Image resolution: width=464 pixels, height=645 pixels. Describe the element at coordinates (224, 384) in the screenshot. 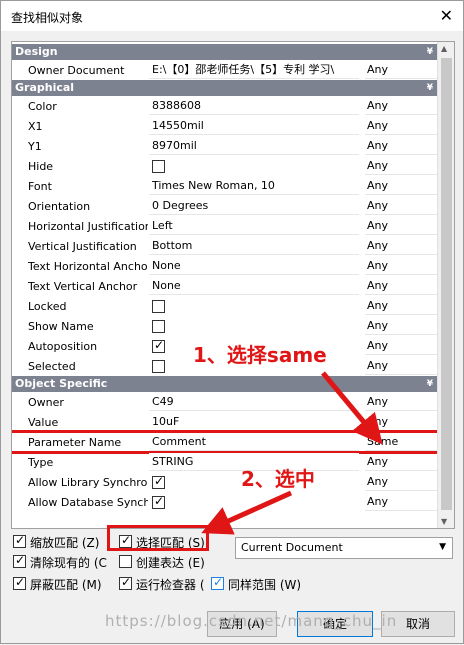

I see `section-object-specific: Object Specific ¥` at that location.